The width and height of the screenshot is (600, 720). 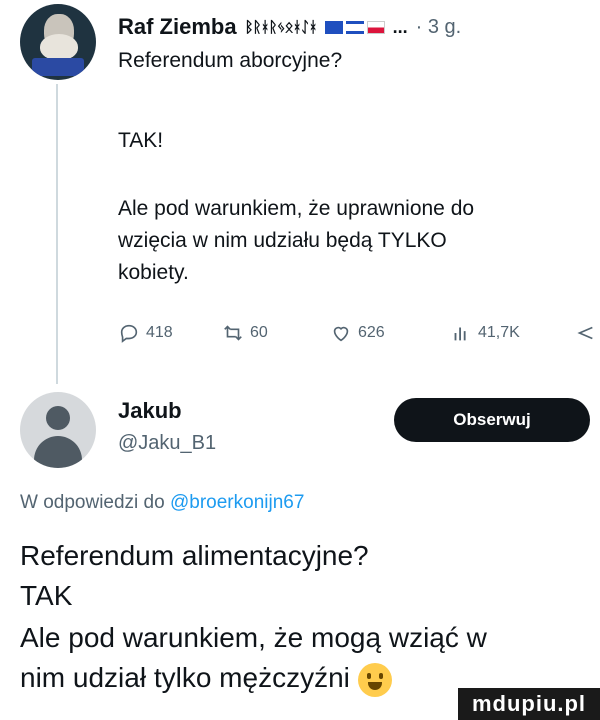 I want to click on like-button: 626, so click(x=357, y=333).